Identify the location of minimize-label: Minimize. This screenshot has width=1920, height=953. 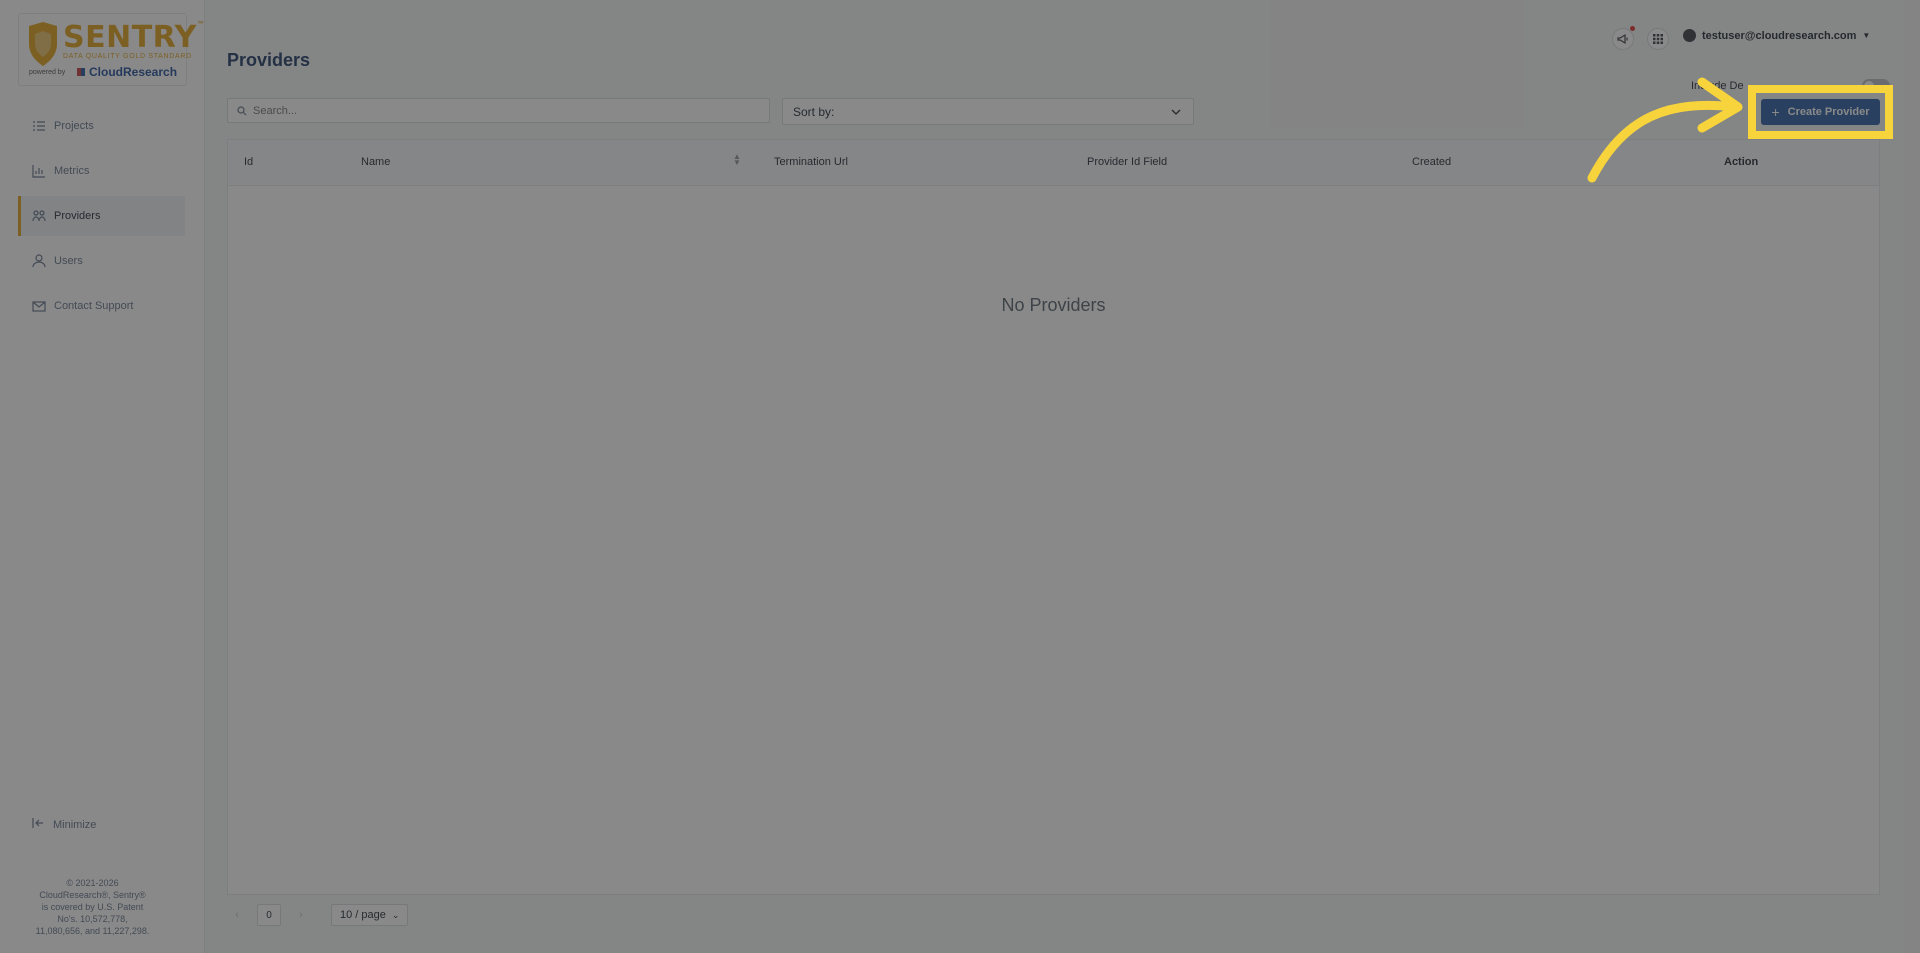
(75, 824).